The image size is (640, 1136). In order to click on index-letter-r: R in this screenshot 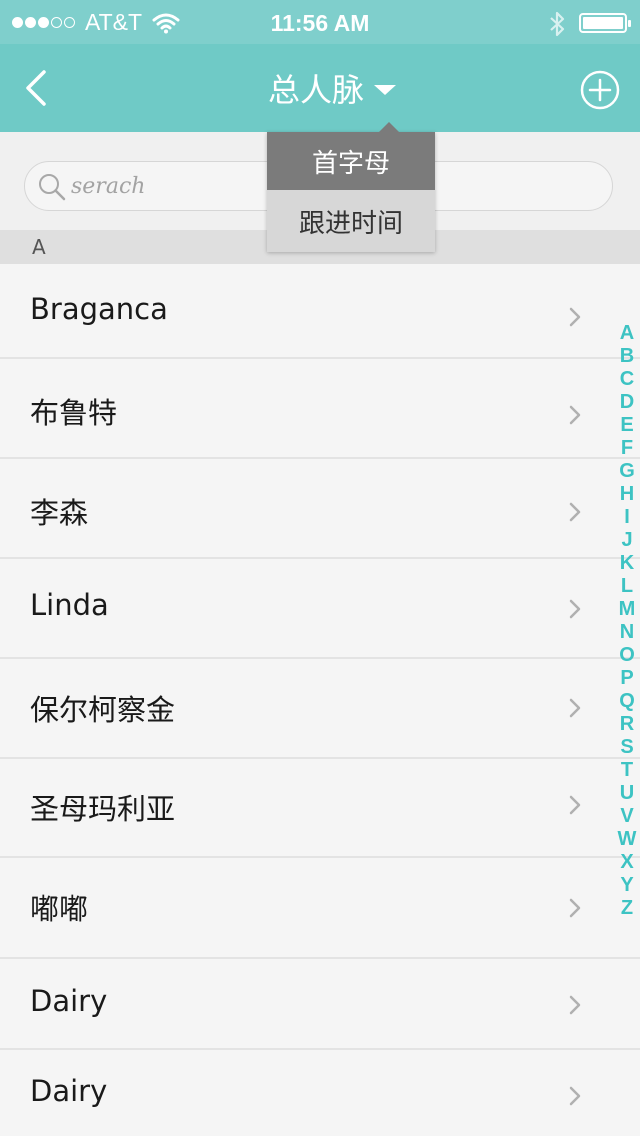, I will do `click(627, 724)`.